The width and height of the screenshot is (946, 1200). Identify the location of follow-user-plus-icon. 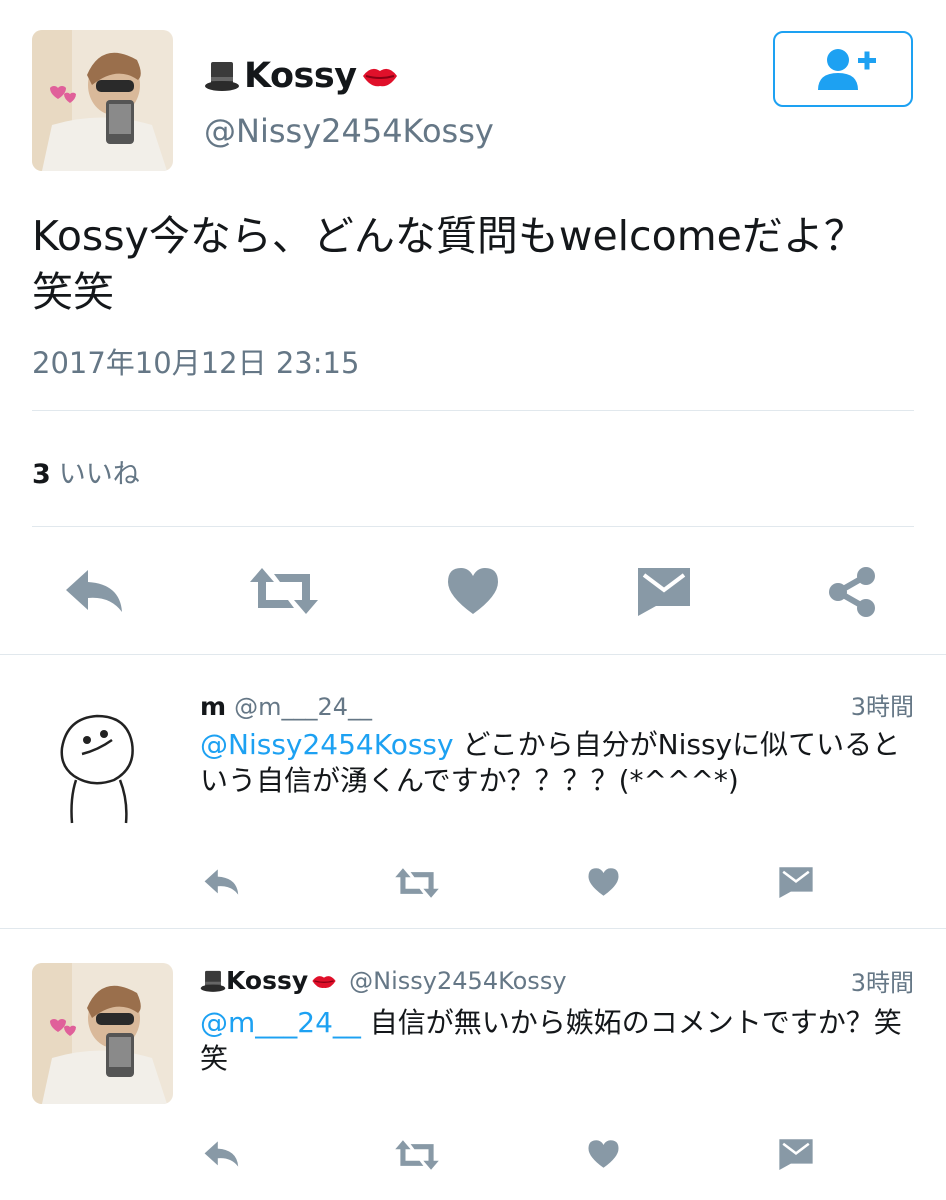
(847, 69).